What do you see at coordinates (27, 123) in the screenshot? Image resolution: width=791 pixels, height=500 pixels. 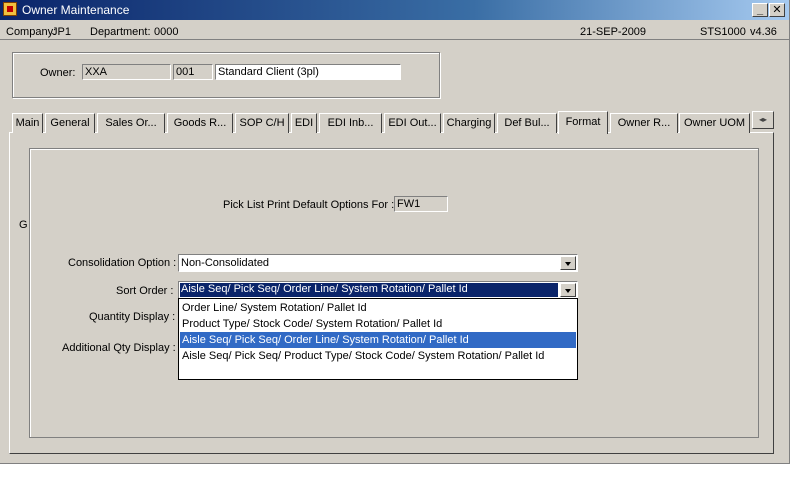 I see `tab-main: Main` at bounding box center [27, 123].